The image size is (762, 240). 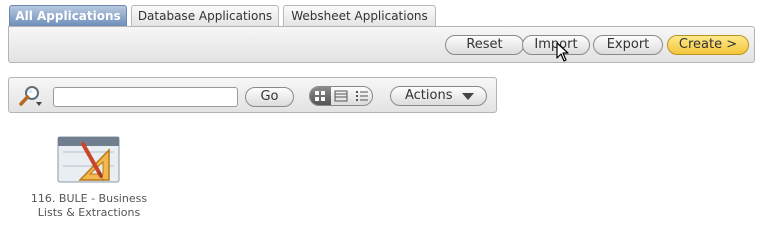 I want to click on grid-view-icon, so click(x=320, y=96).